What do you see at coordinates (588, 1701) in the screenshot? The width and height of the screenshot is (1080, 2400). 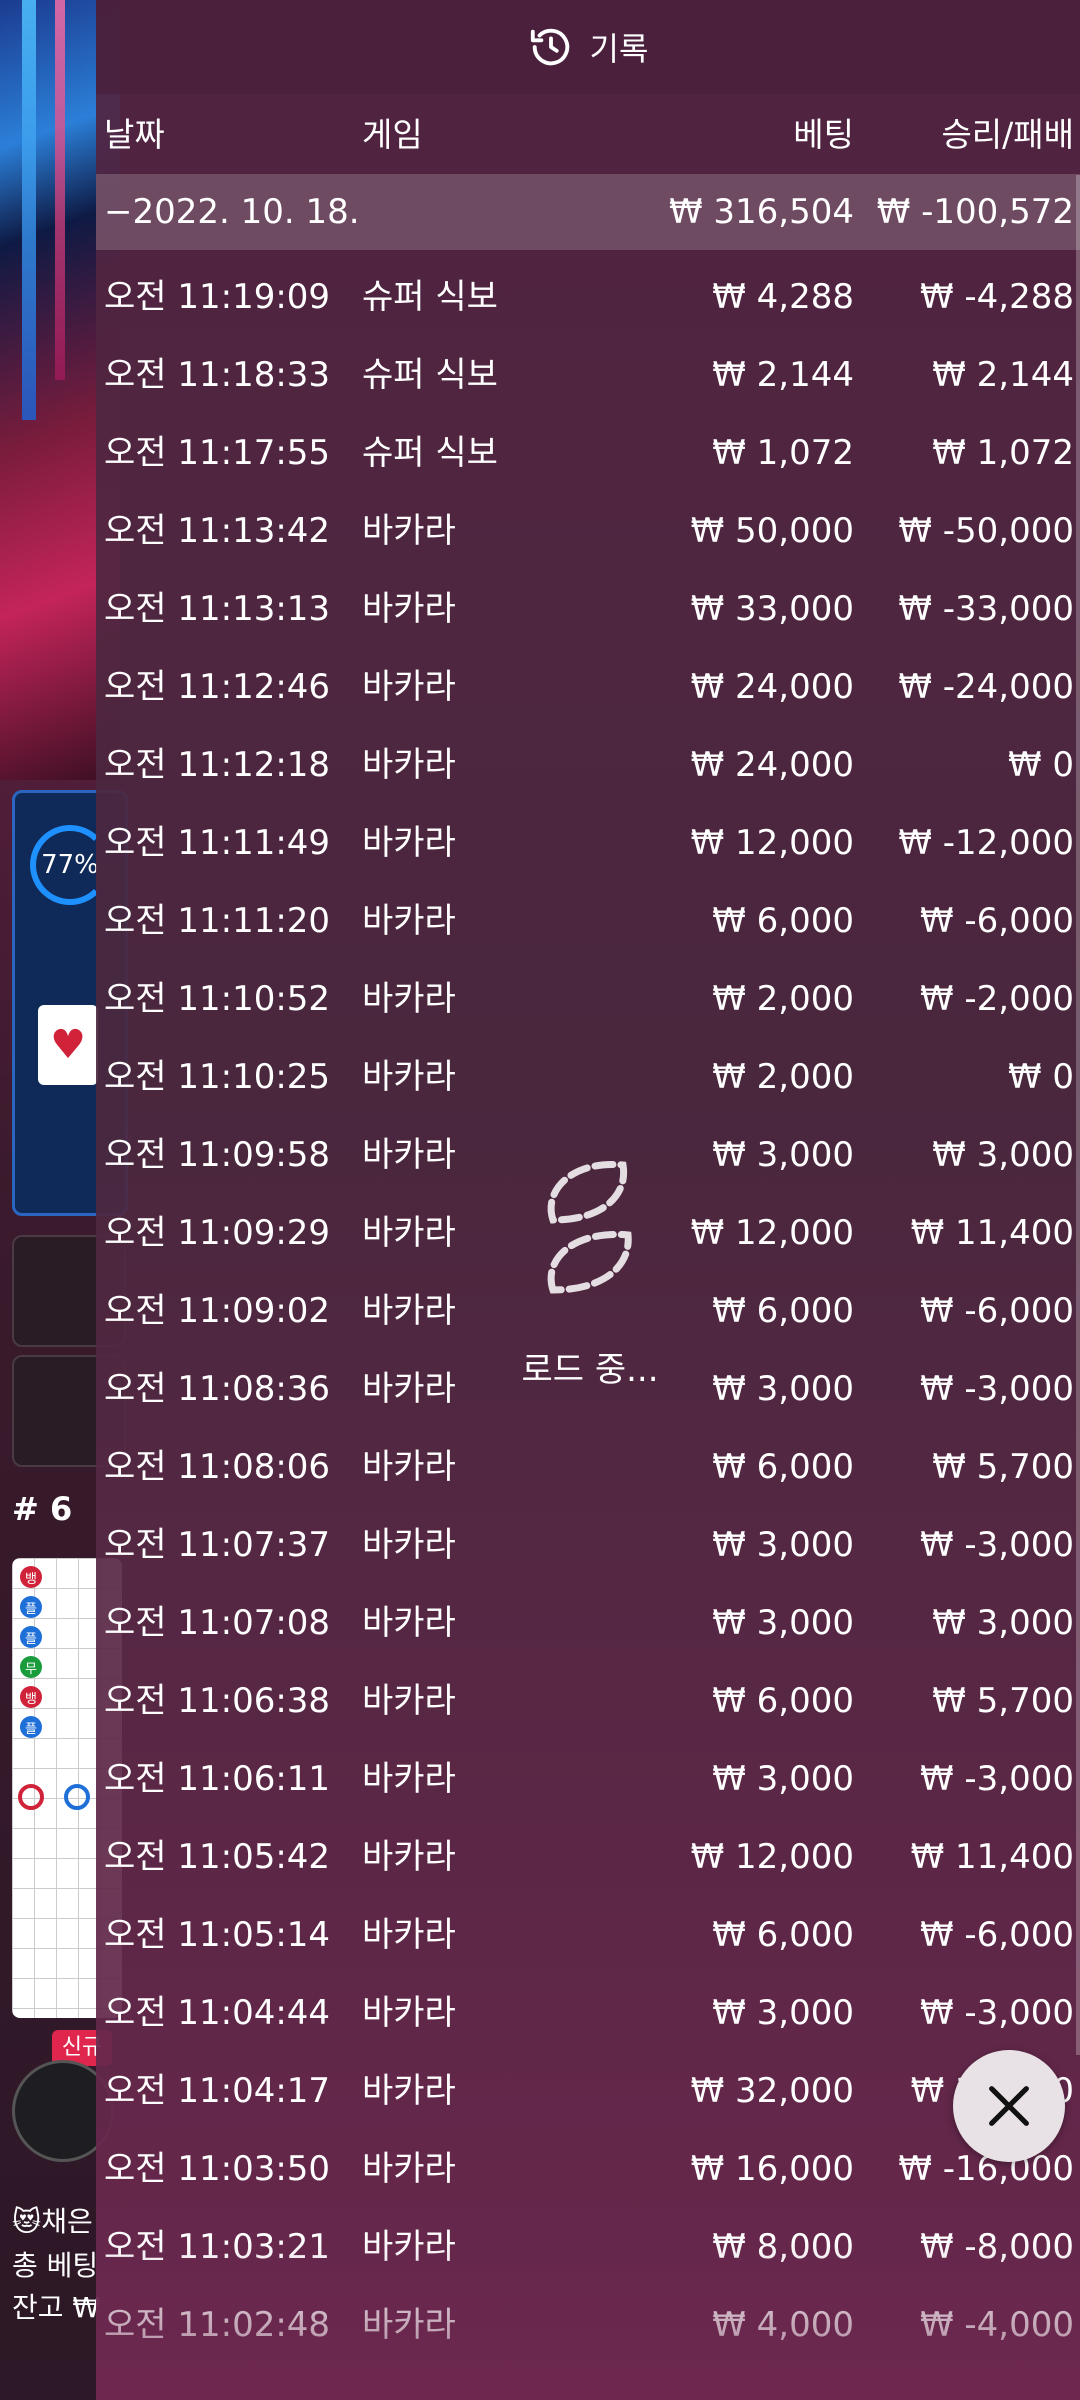 I see `history-row: 오전 11:06:38 바카라 ₩ 6,000 ₩ 5,700` at bounding box center [588, 1701].